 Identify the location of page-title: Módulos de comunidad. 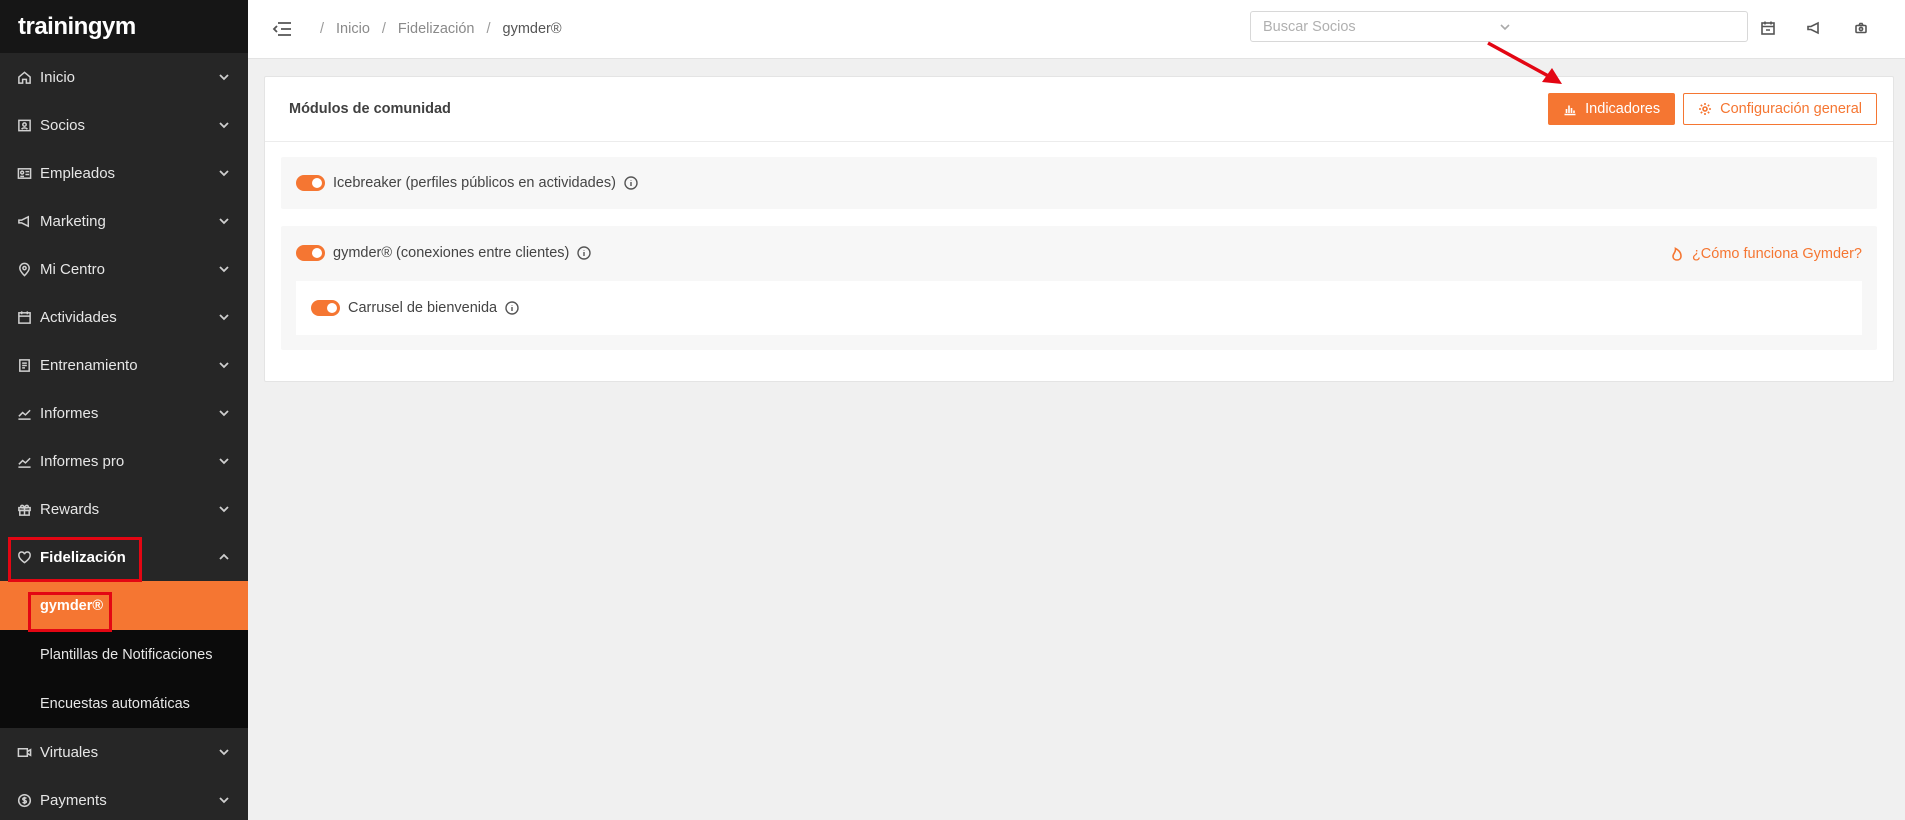
(370, 109).